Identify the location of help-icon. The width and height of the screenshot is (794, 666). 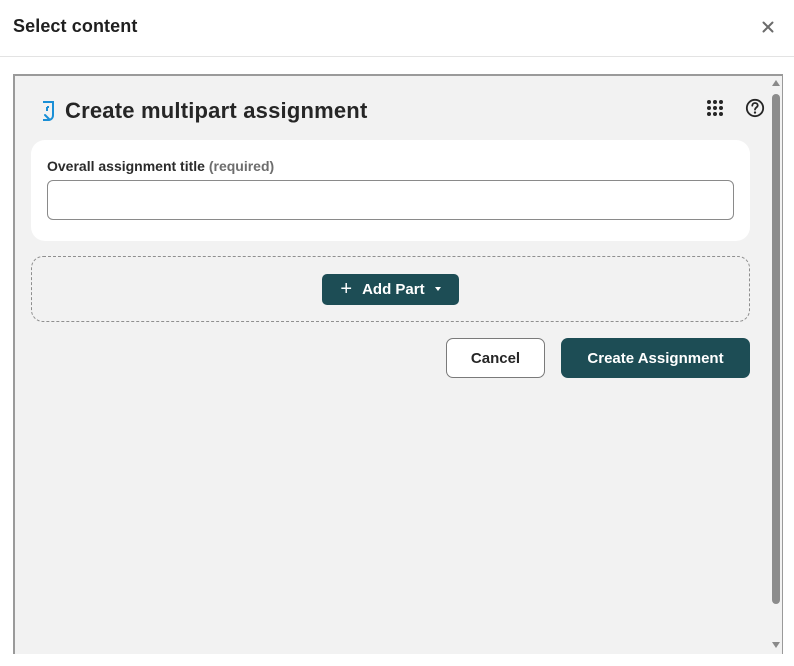
(755, 108).